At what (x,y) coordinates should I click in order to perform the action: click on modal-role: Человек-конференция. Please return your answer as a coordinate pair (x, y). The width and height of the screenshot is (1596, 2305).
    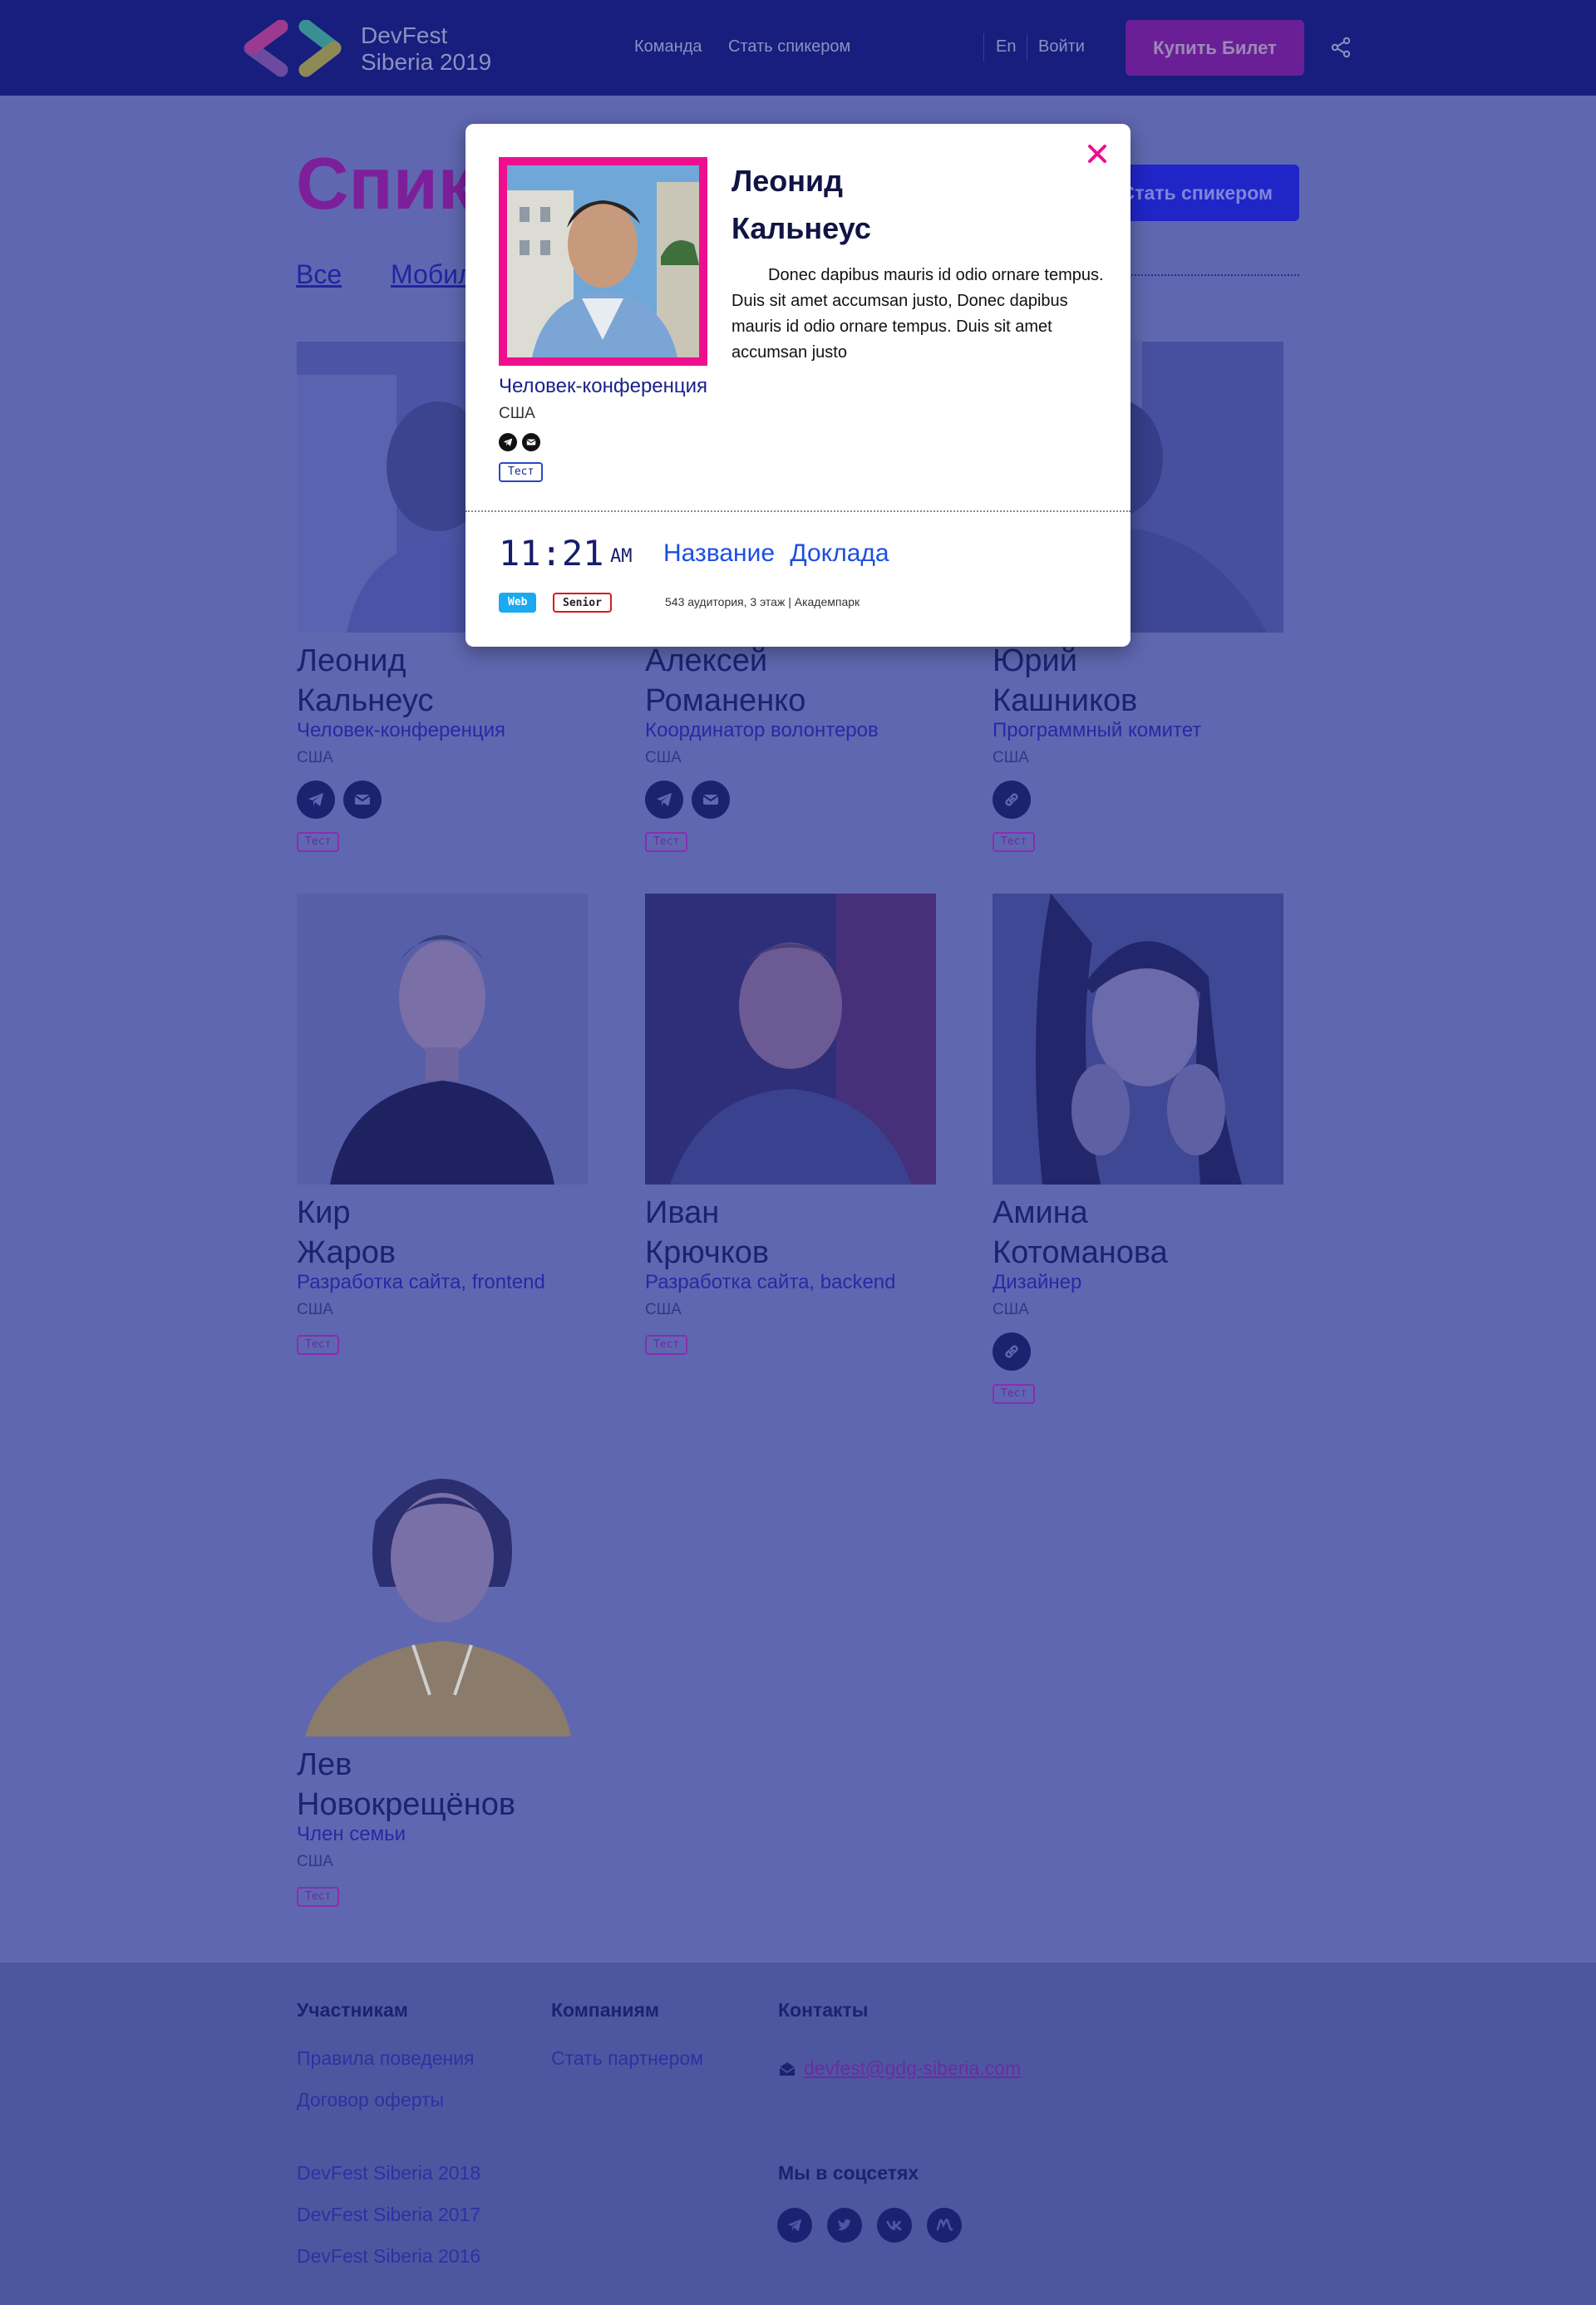
    Looking at the image, I should click on (603, 386).